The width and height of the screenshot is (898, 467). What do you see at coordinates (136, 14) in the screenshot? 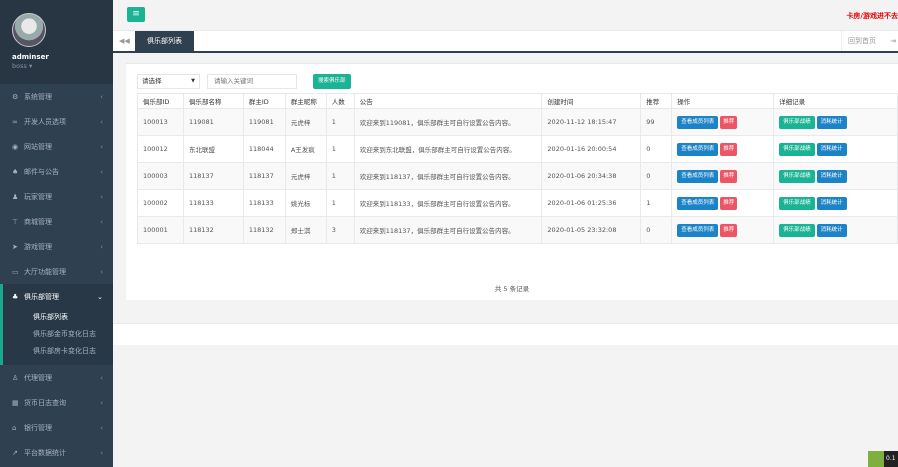
I see `menu-toggle-button: ≡` at bounding box center [136, 14].